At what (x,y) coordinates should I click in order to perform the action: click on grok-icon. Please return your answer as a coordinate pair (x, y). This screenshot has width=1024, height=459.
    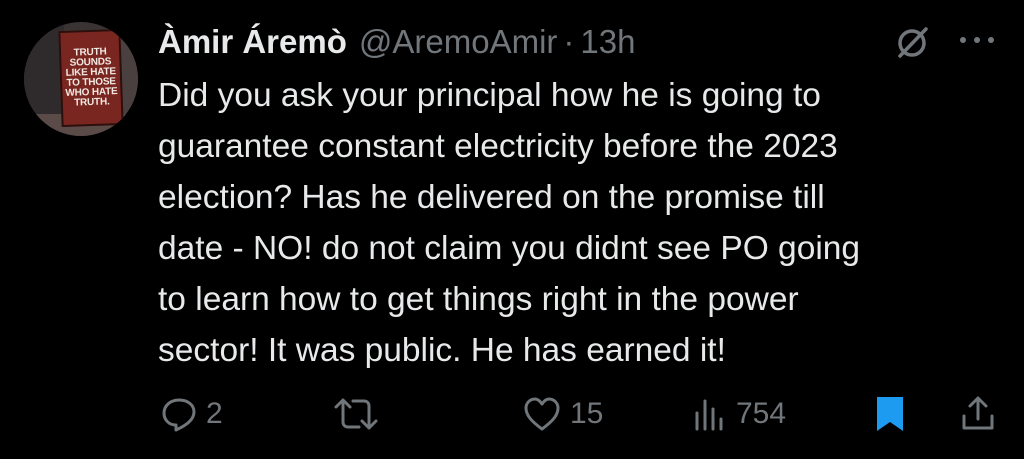
    Looking at the image, I should click on (912, 42).